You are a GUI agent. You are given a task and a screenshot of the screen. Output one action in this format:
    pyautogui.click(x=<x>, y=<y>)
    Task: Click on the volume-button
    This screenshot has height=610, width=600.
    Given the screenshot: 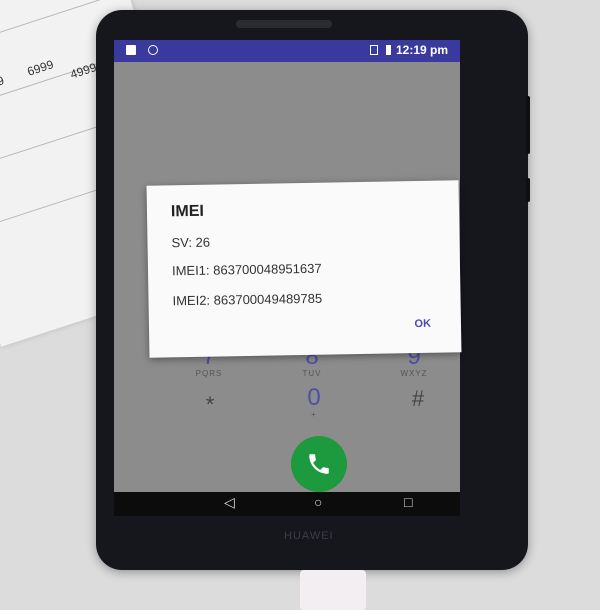 What is the action you would take?
    pyautogui.click(x=528, y=125)
    